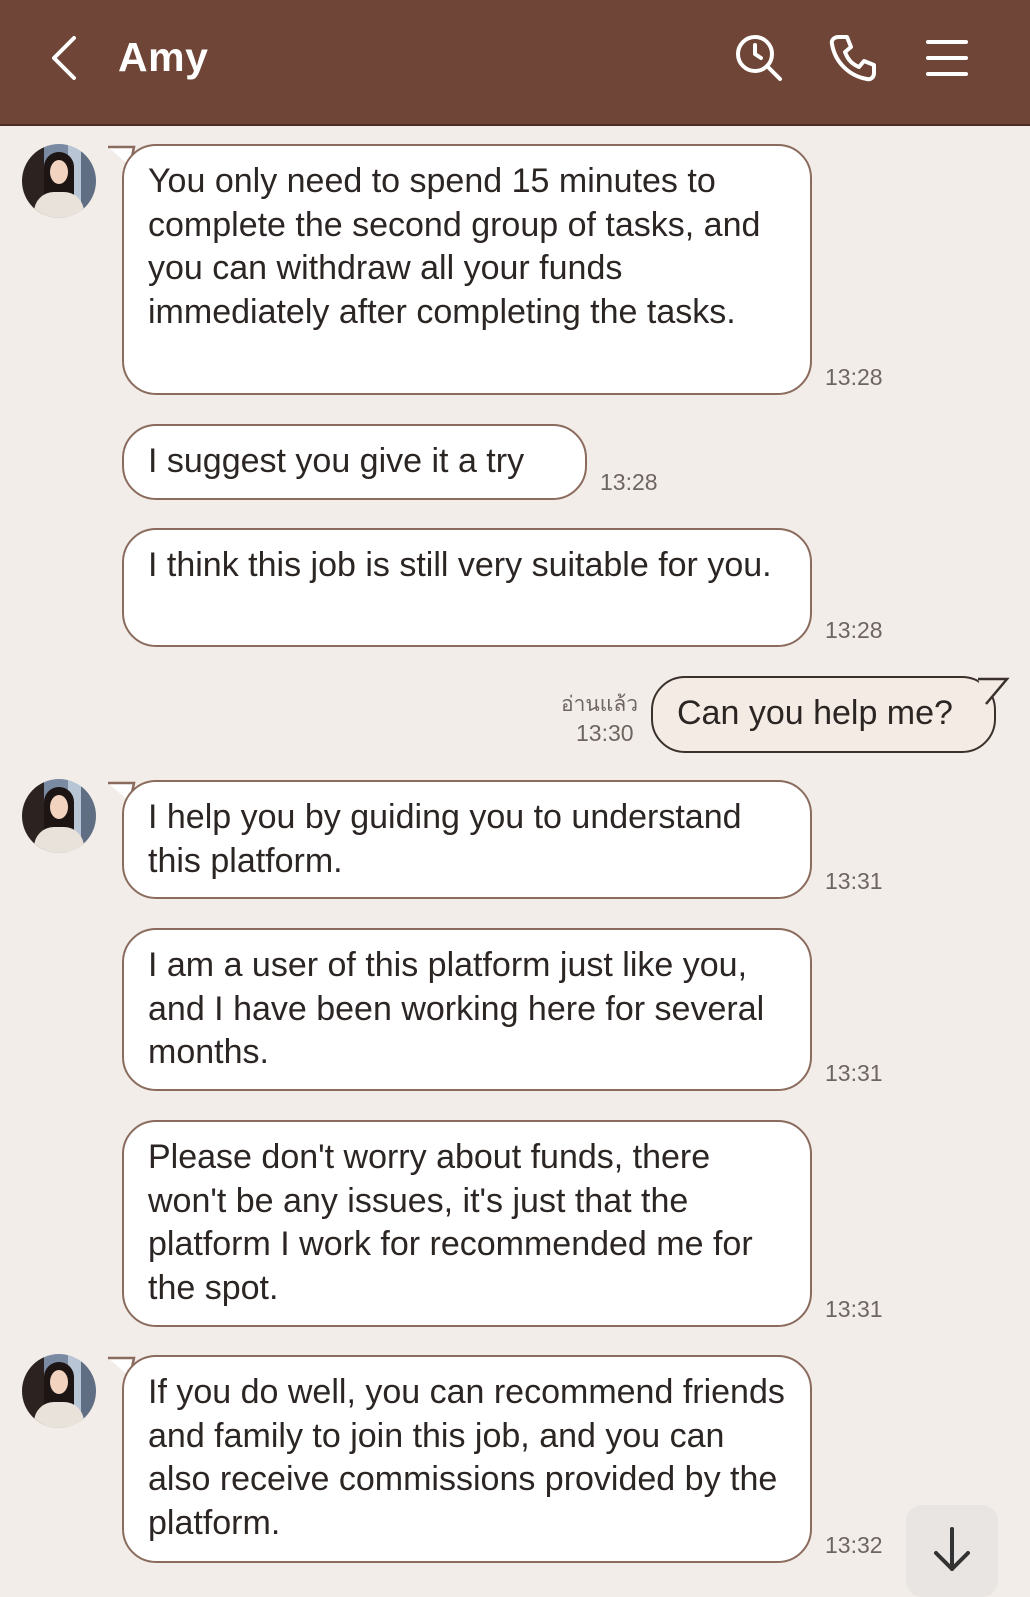 The height and width of the screenshot is (1597, 1030). Describe the element at coordinates (515, 63) in the screenshot. I see `chat-header: Amy` at that location.